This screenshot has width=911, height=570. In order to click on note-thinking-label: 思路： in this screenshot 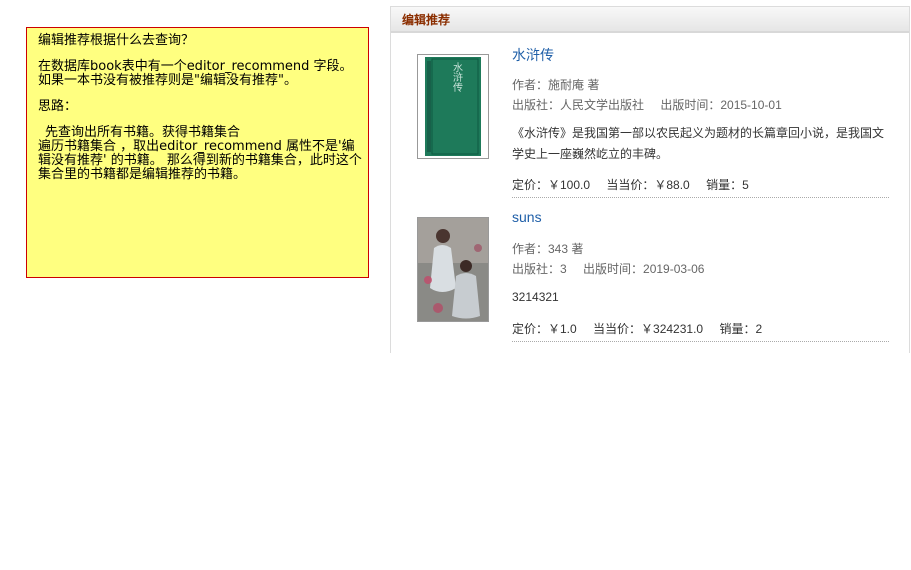, I will do `click(58, 106)`.